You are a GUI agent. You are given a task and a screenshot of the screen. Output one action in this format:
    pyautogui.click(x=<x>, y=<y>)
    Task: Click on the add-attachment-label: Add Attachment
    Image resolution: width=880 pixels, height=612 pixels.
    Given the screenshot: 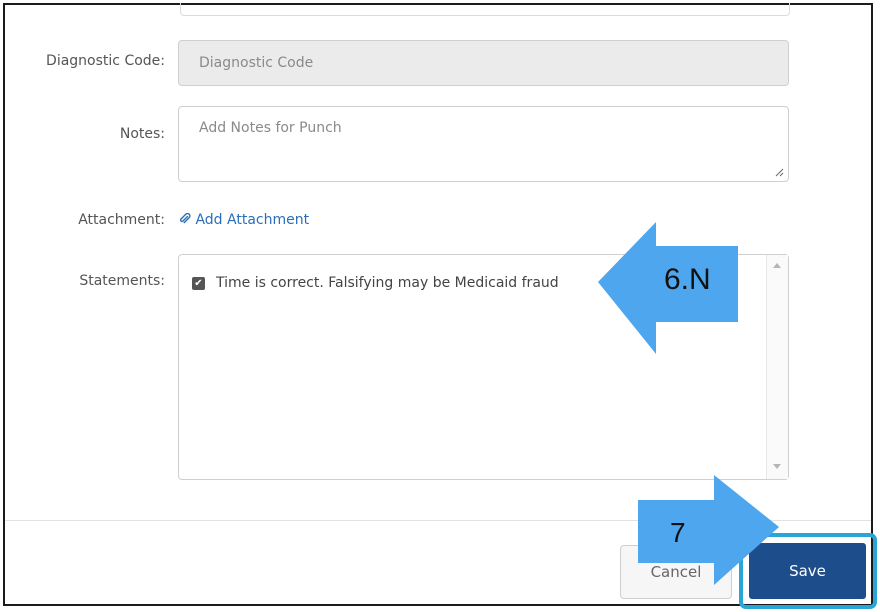 What is the action you would take?
    pyautogui.click(x=252, y=220)
    